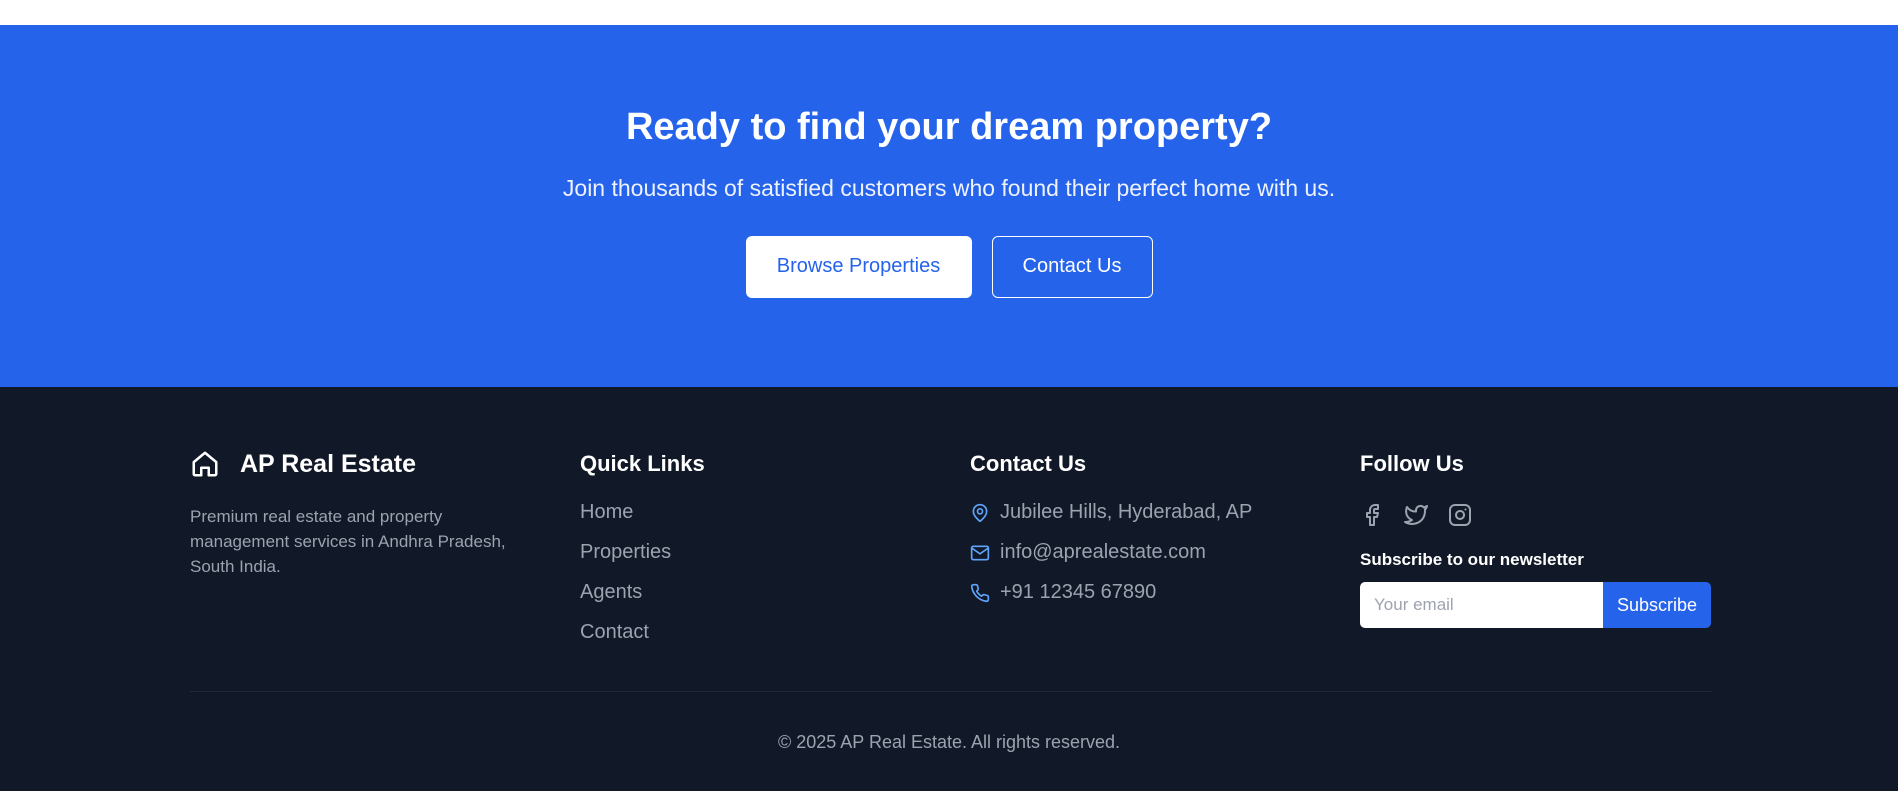 This screenshot has height=791, width=1898. Describe the element at coordinates (775, 521) in the screenshot. I see `quick-link-item: Home` at that location.